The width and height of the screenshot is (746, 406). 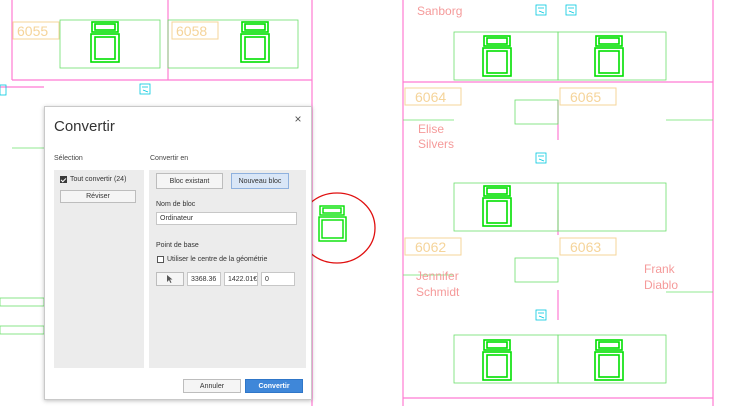 I want to click on room-number-6055: 6055, so click(x=32, y=31).